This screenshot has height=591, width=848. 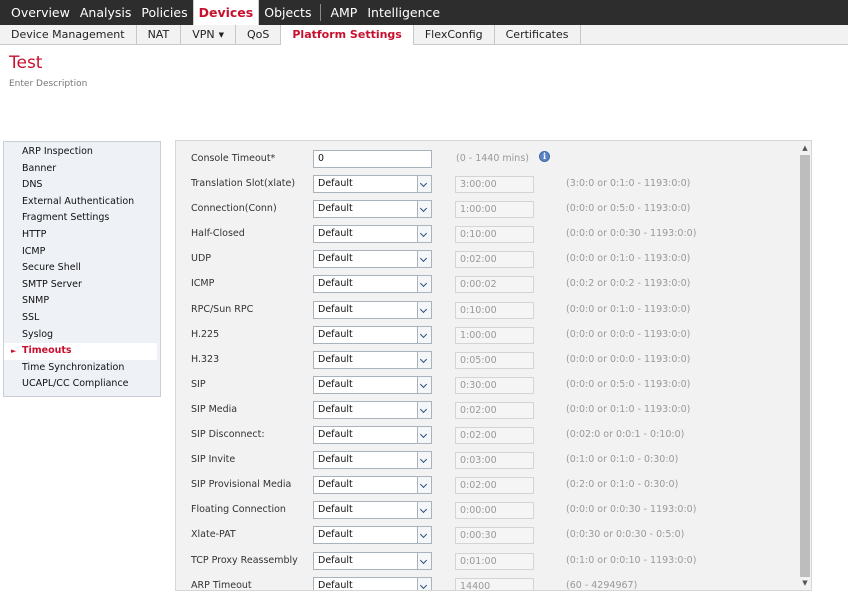 What do you see at coordinates (82, 368) in the screenshot?
I see `sidebar-item-time-synchronization: Time Synchronization` at bounding box center [82, 368].